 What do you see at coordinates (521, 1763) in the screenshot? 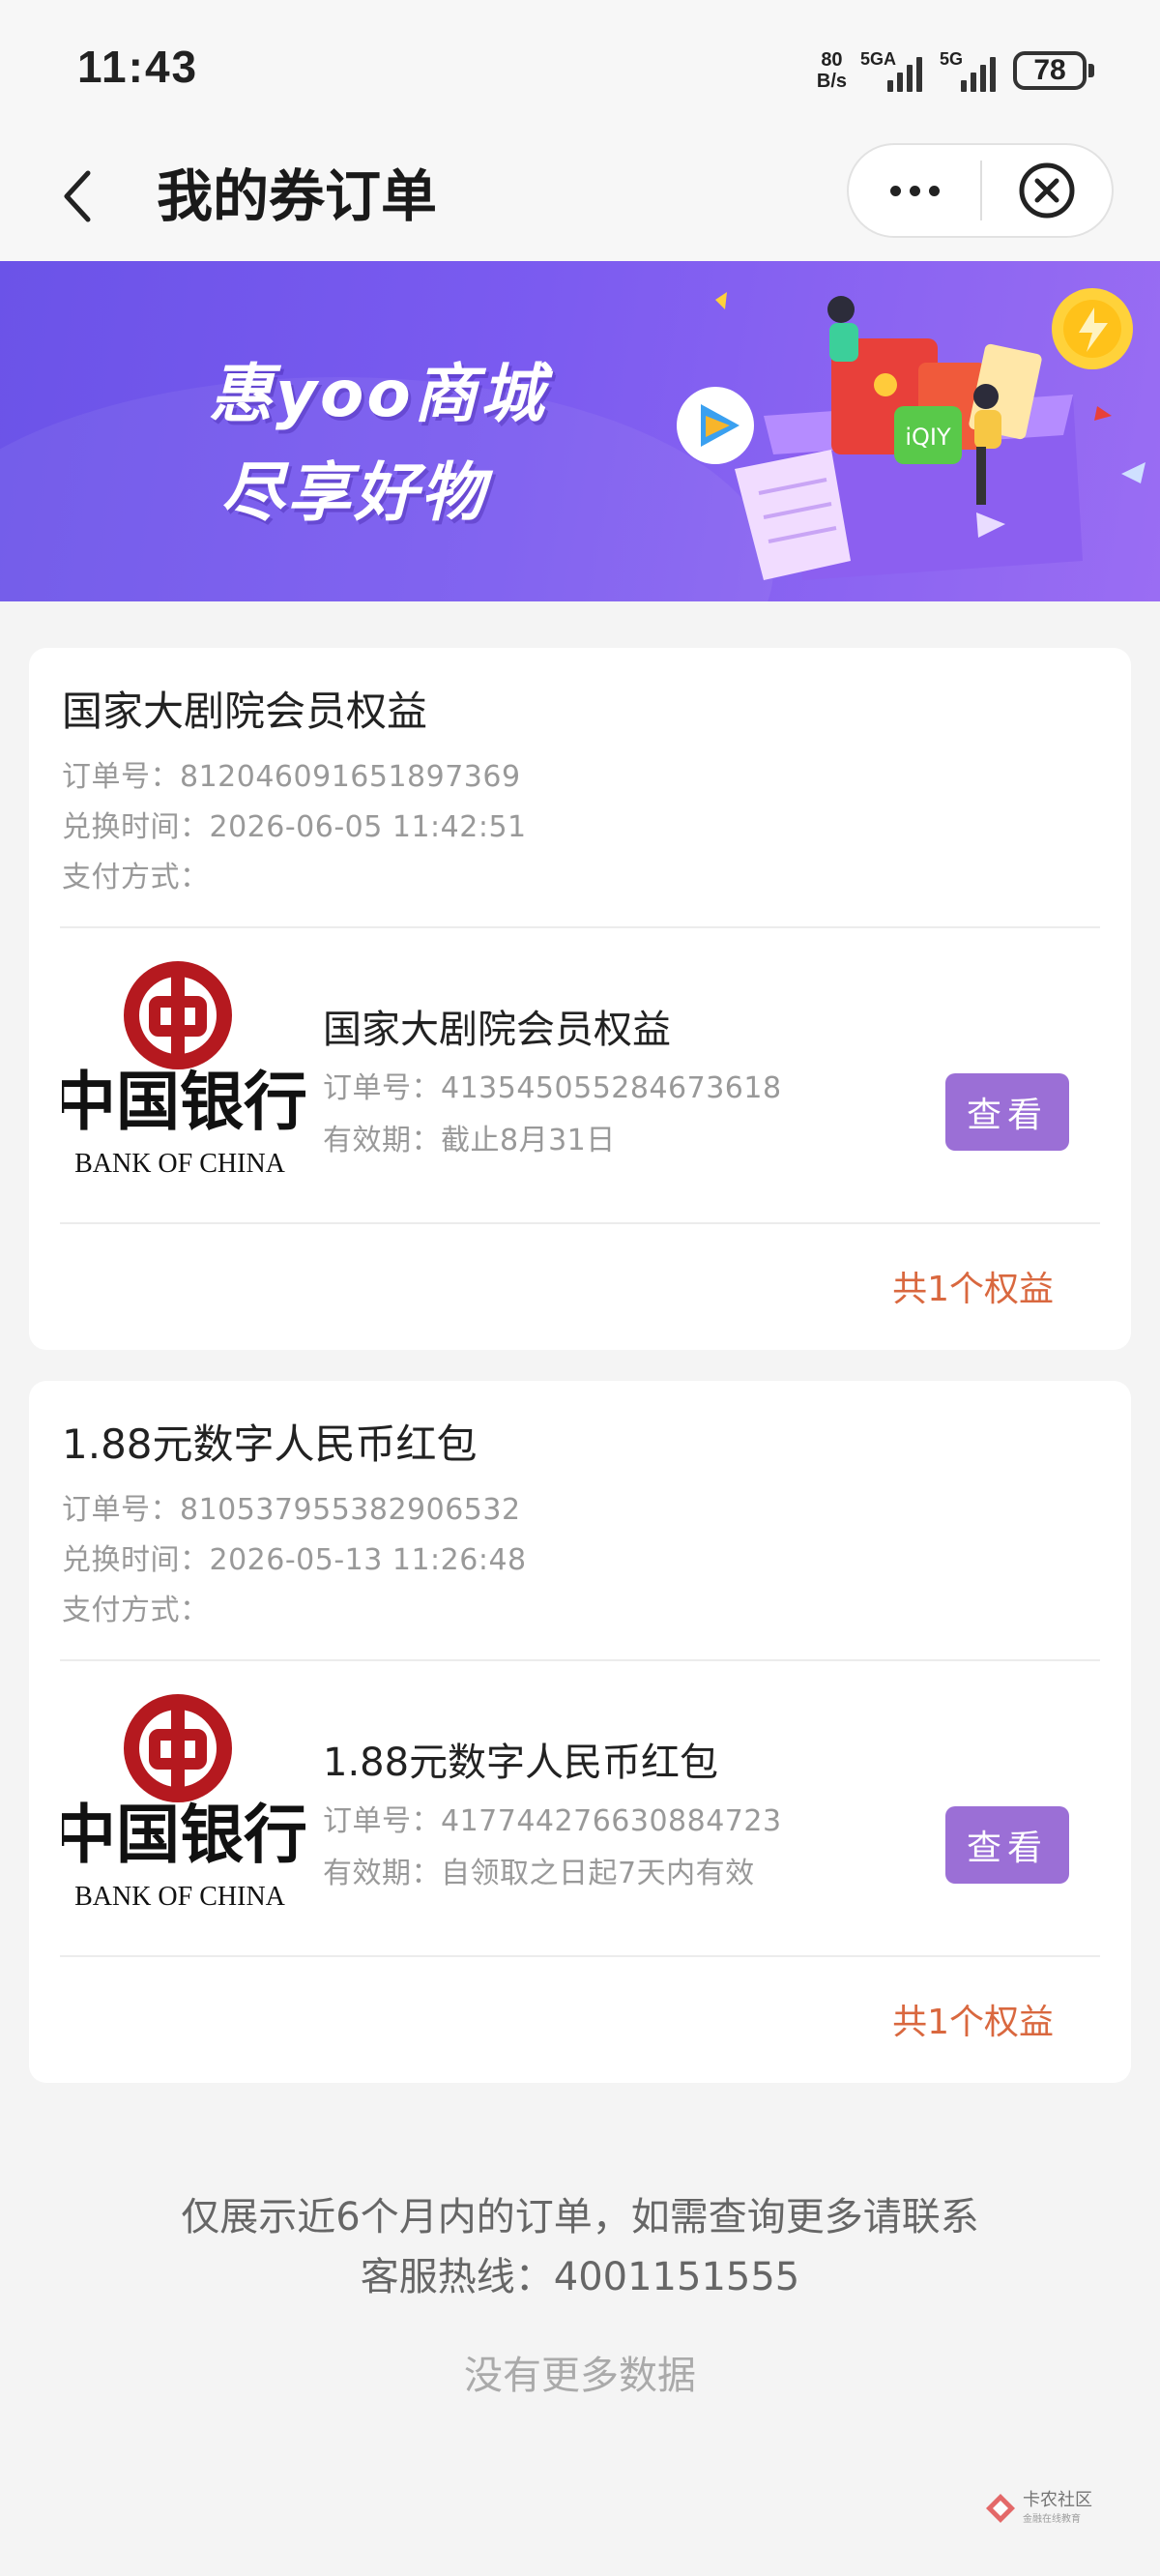
I see `item-title: 1.88元数字人民币红包` at bounding box center [521, 1763].